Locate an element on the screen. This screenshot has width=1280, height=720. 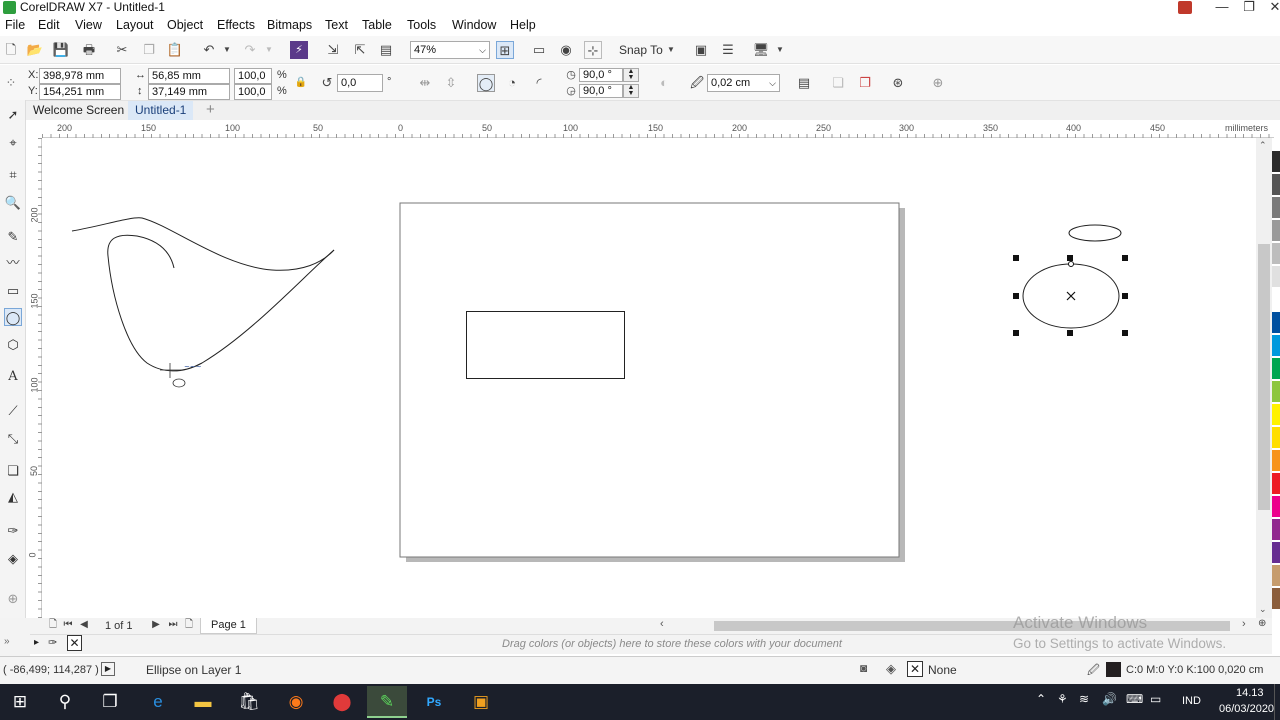
to-back-icon: ❐ is located at coordinates (865, 83).